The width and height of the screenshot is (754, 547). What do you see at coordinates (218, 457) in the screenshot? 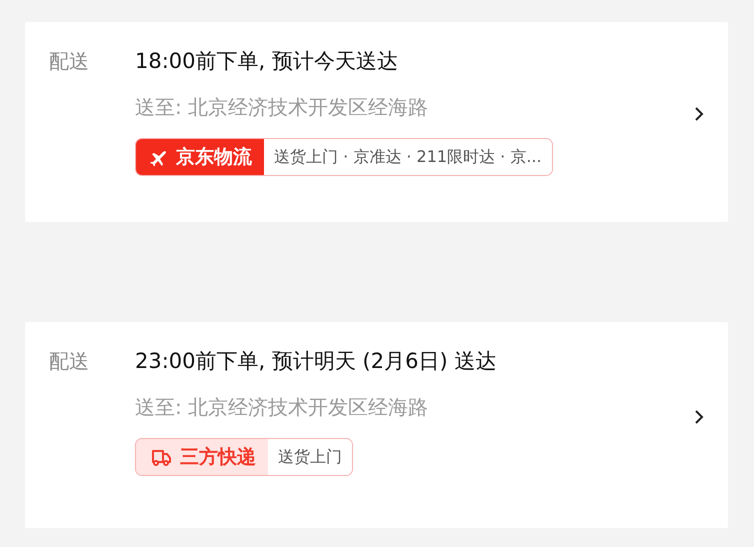
I see `carrier-name: 三方快递` at bounding box center [218, 457].